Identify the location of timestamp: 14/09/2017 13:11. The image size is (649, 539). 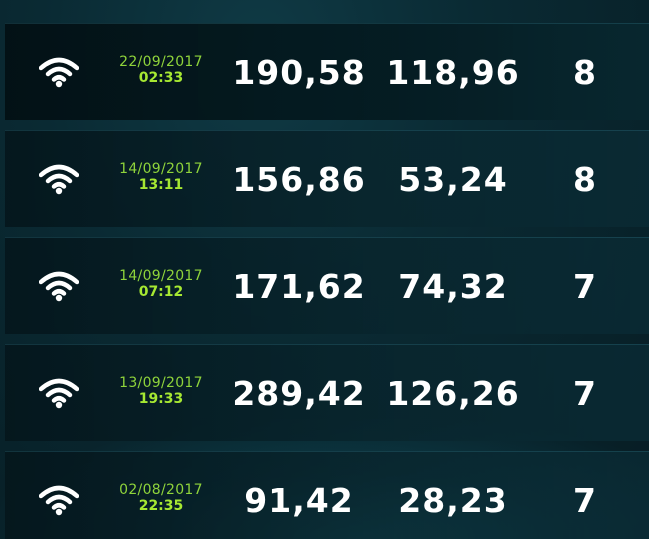
(161, 177).